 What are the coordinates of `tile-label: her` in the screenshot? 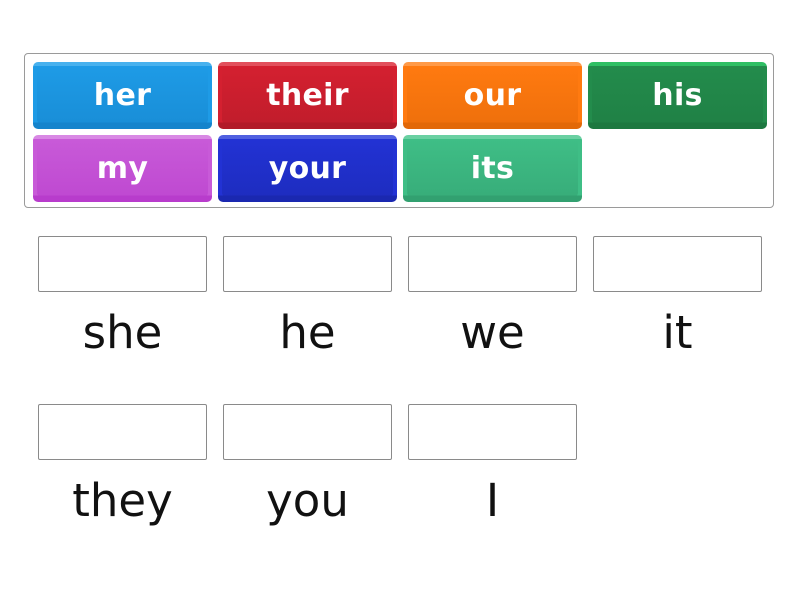 It's located at (122, 95).